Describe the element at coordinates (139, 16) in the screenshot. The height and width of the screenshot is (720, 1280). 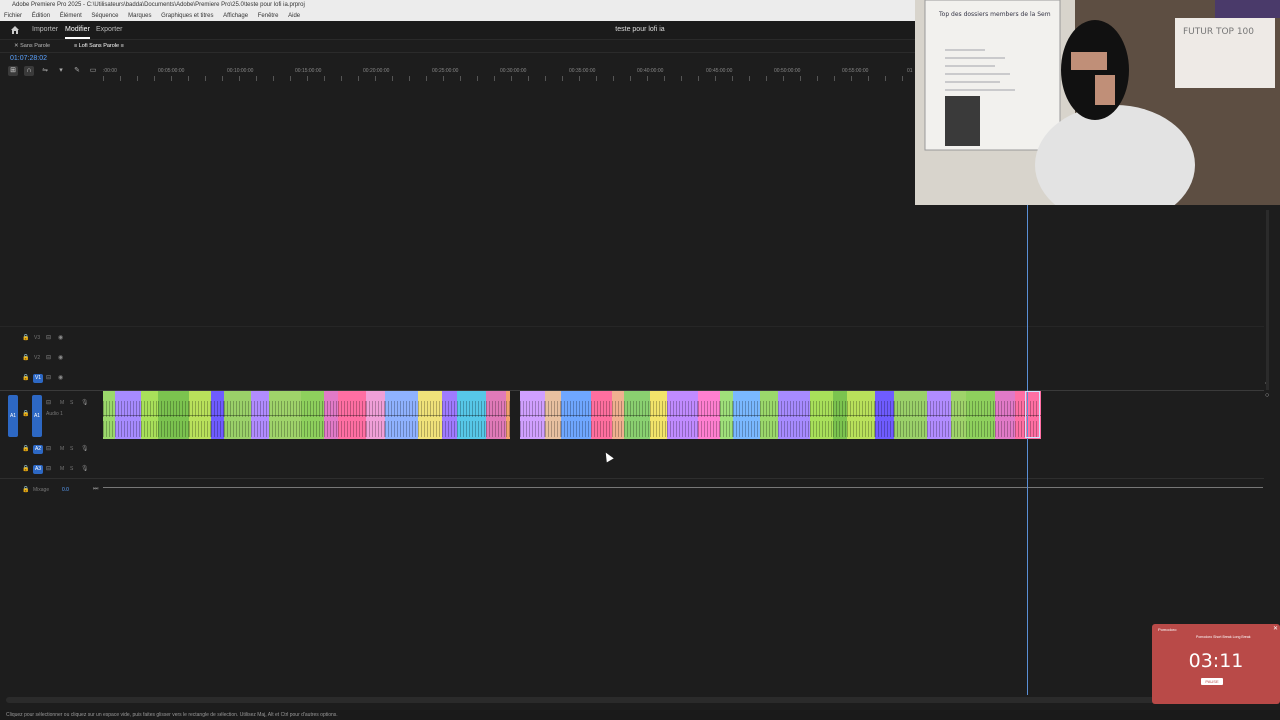
I see `menu-item-marques: Marques` at that location.